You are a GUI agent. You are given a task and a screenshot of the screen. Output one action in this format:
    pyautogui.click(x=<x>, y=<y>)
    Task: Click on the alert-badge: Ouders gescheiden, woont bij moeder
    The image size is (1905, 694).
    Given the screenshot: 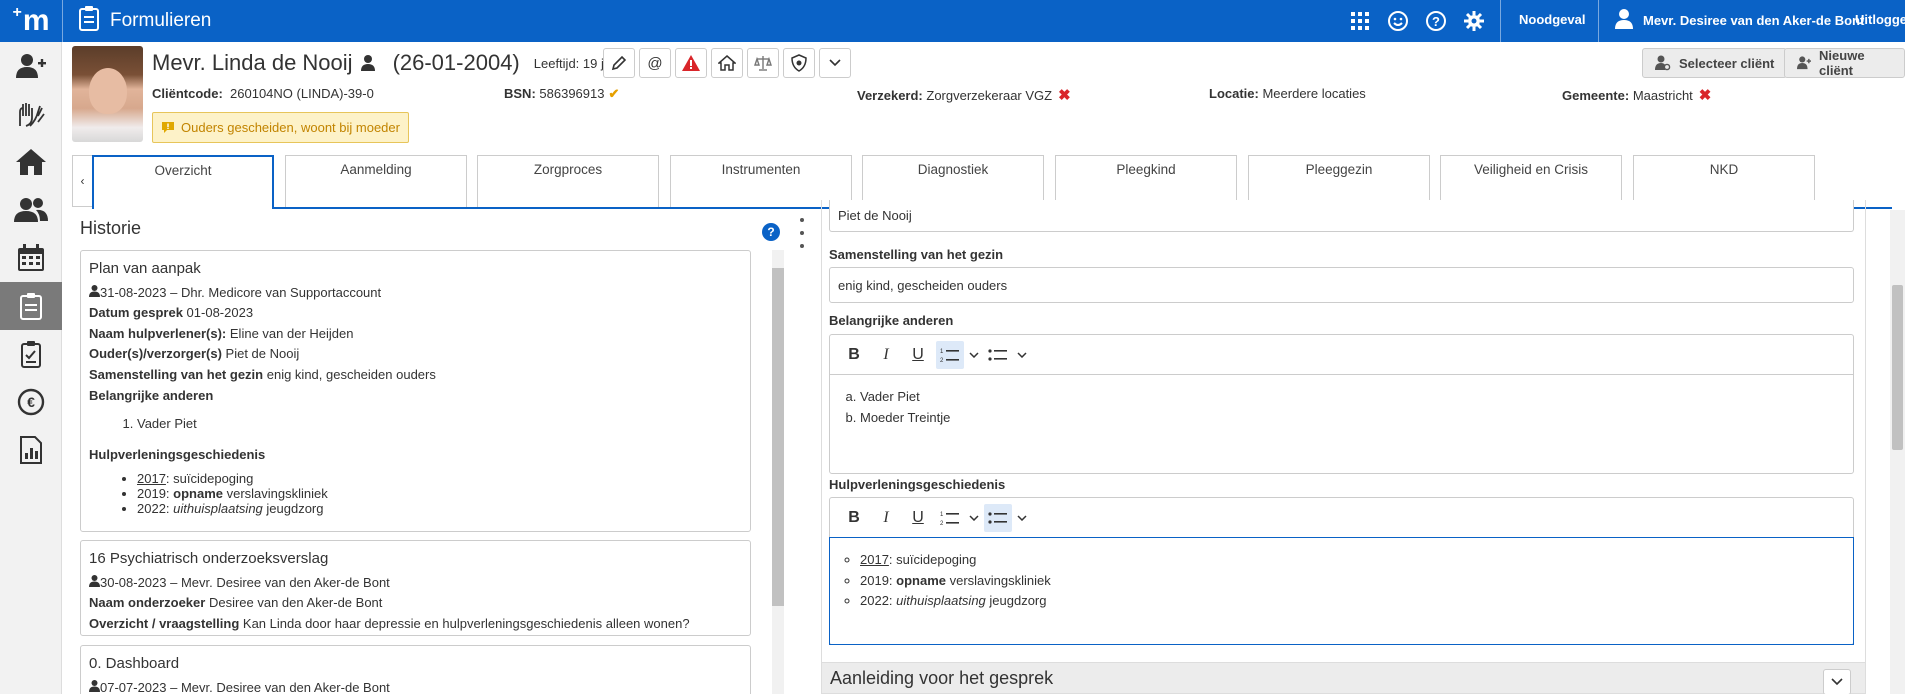 What is the action you would take?
    pyautogui.click(x=280, y=127)
    